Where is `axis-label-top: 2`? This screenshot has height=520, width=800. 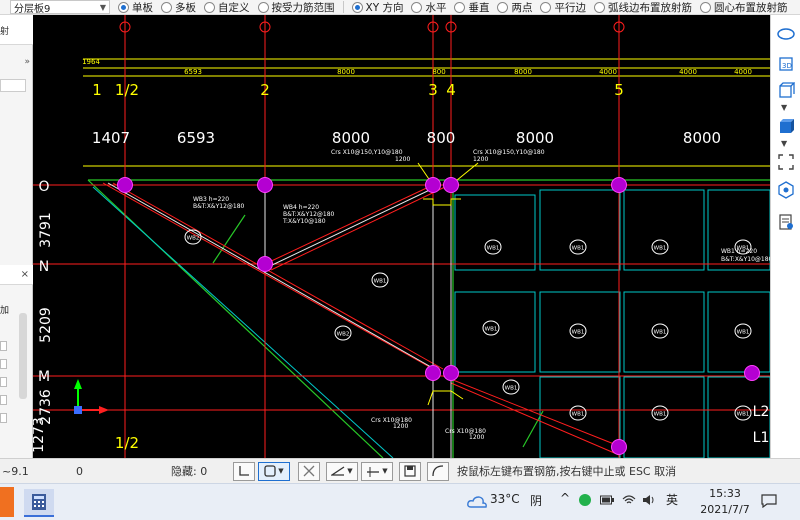
axis-label-top: 2 is located at coordinates (265, 90).